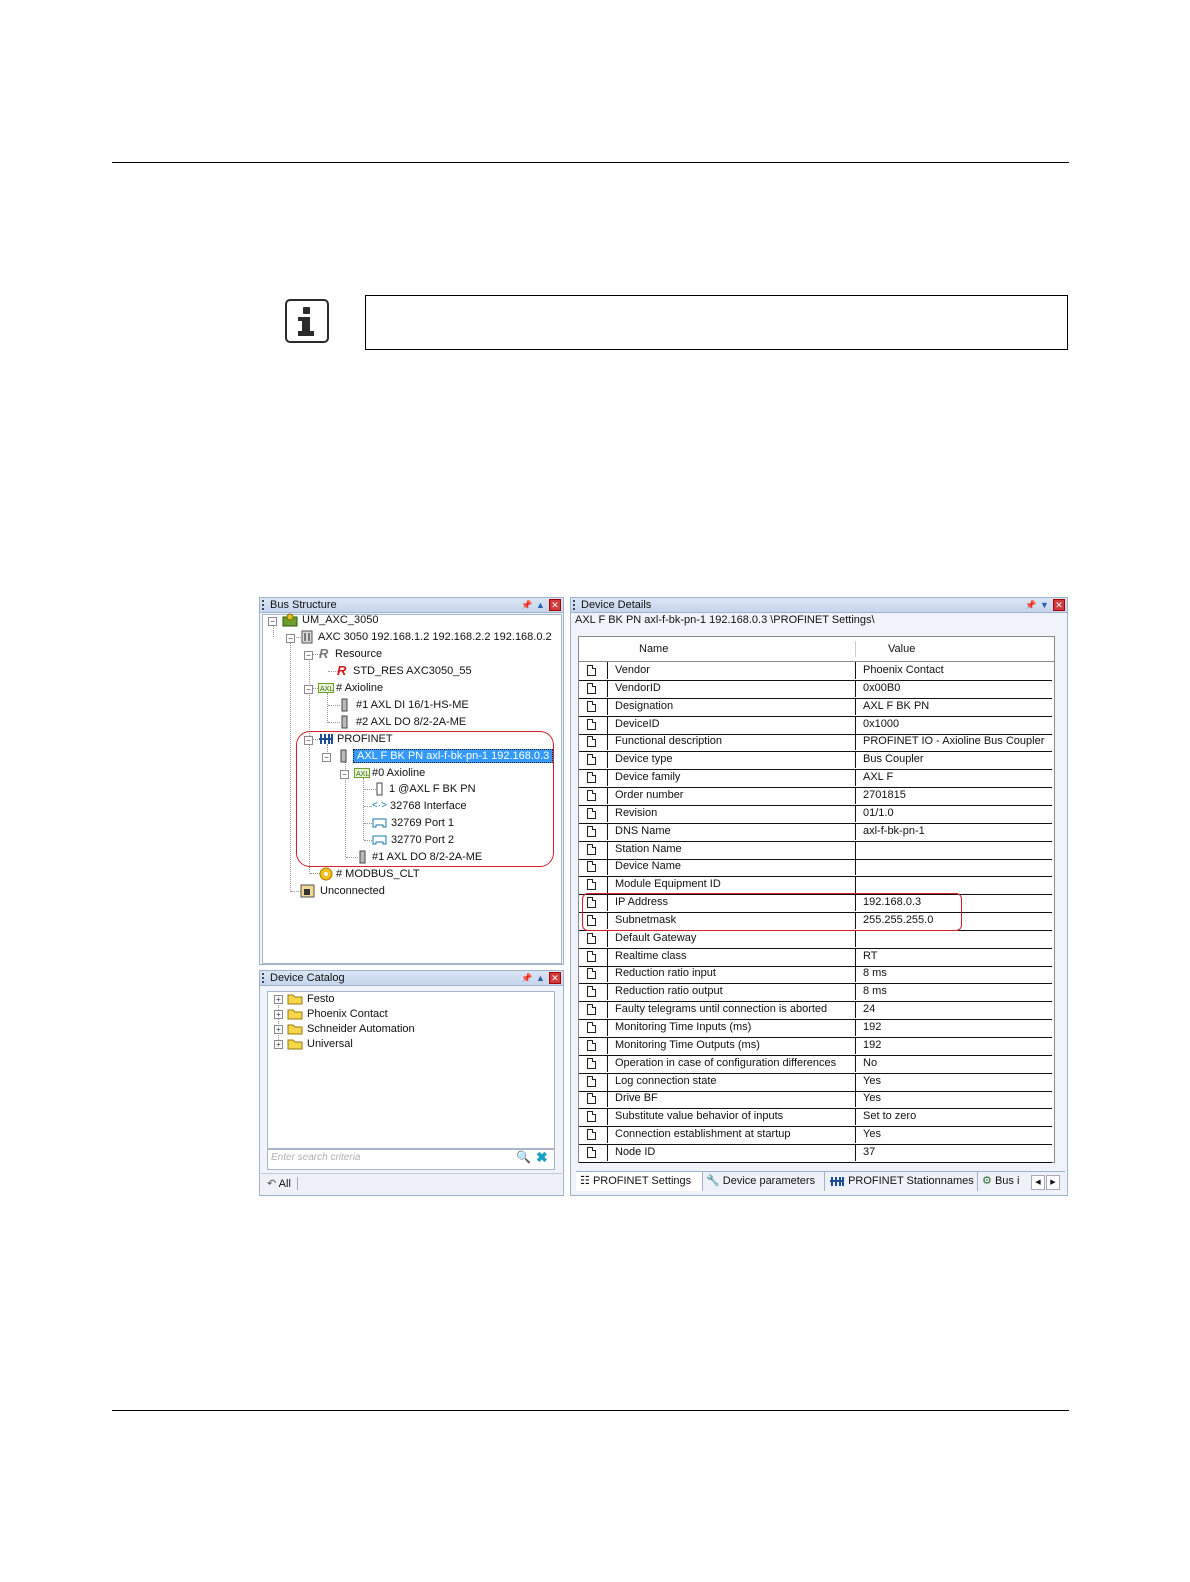 The height and width of the screenshot is (1582, 1190). What do you see at coordinates (411, 1159) in the screenshot?
I see `catalog-search-box: Enter search criteria 🔍 ✖` at bounding box center [411, 1159].